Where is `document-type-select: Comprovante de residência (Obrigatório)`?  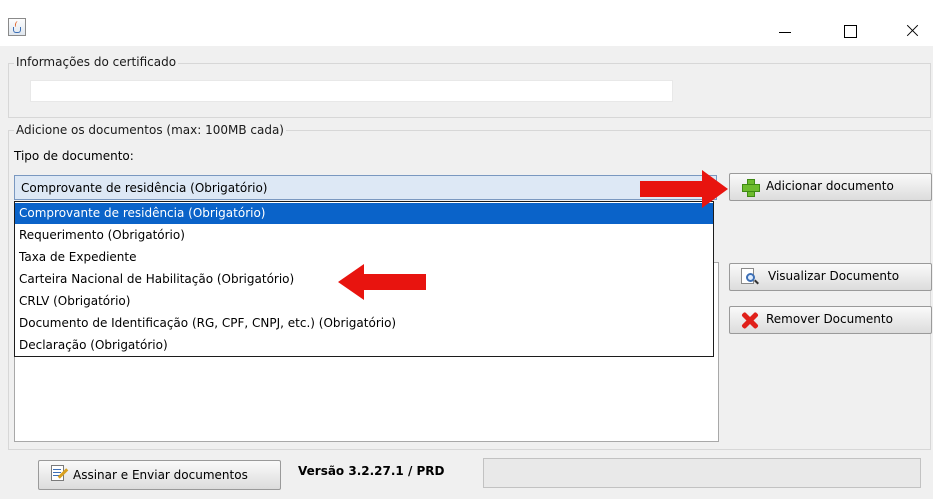 document-type-select: Comprovante de residência (Obrigatório) is located at coordinates (365, 187).